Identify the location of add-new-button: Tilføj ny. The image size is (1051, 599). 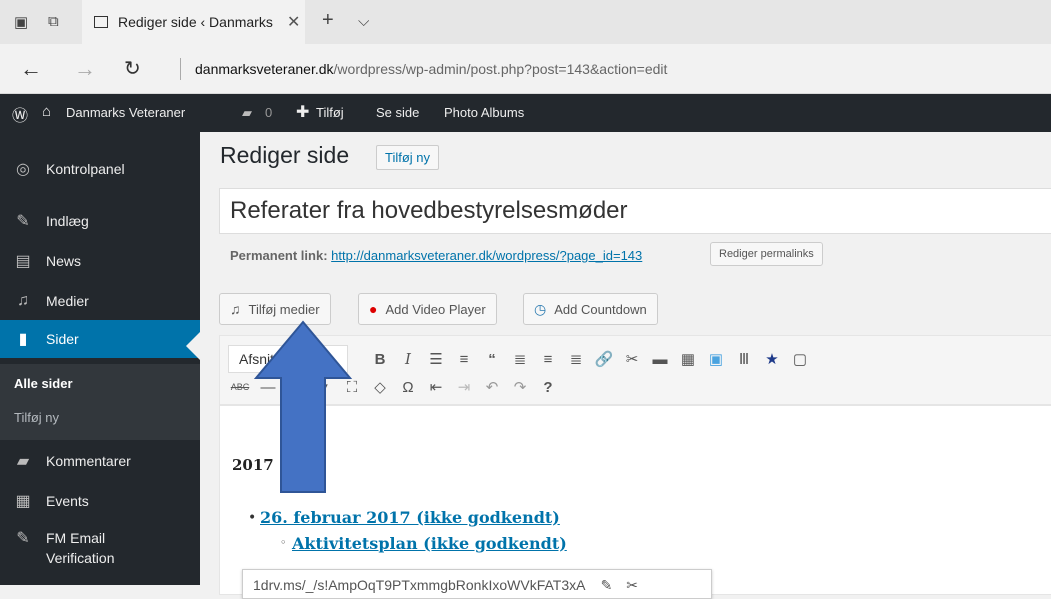
(408, 157).